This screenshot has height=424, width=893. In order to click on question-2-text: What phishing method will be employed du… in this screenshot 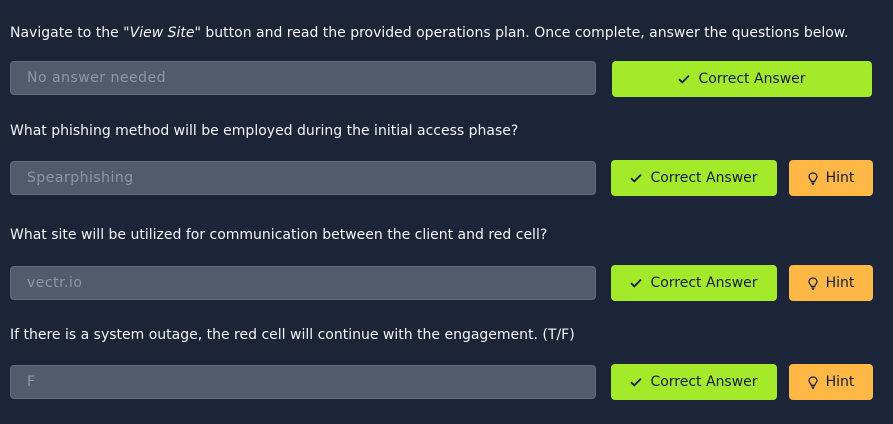, I will do `click(264, 131)`.